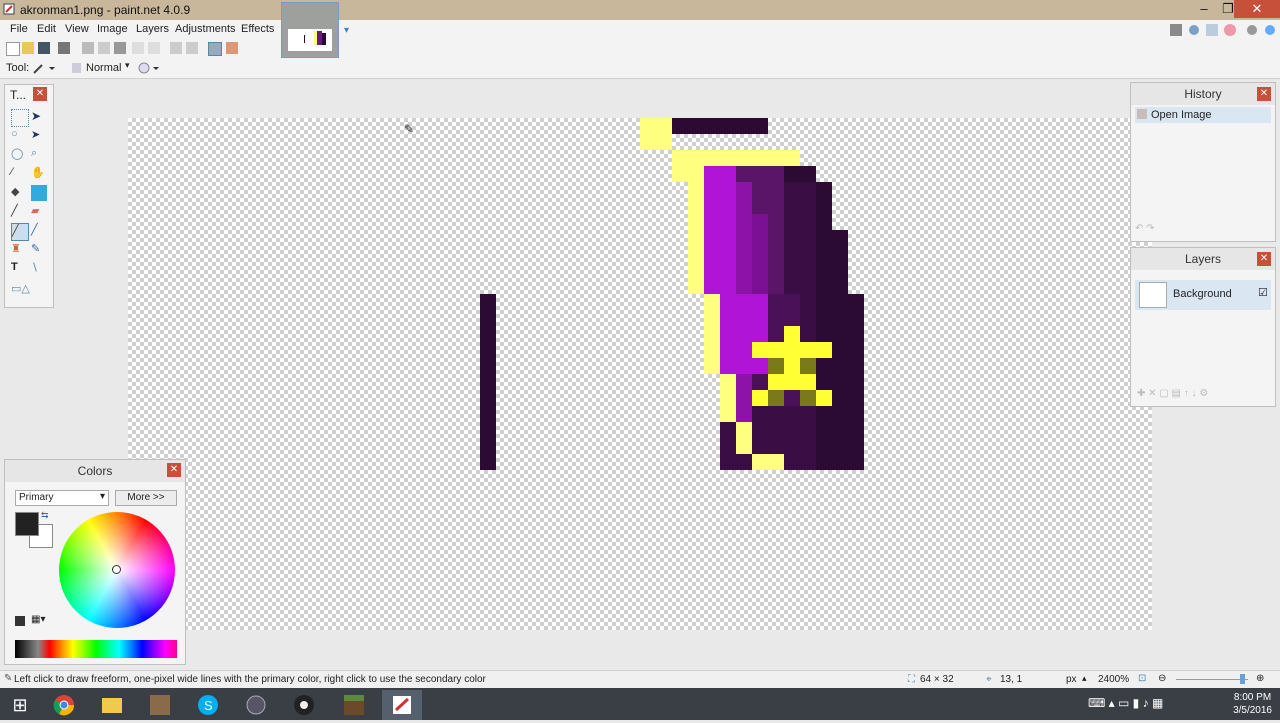 This screenshot has height=723, width=1280. Describe the element at coordinates (304, 705) in the screenshot. I see `obs-icon` at that location.